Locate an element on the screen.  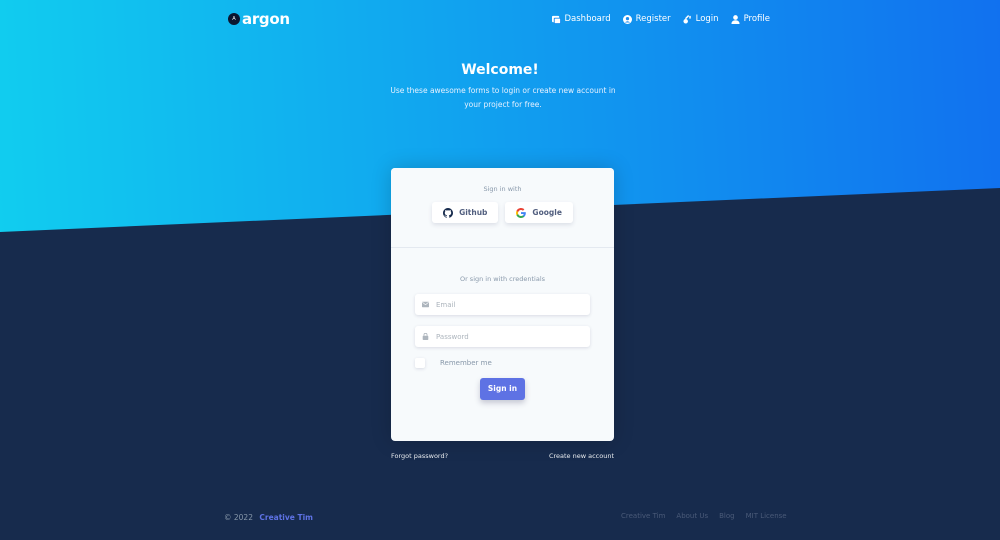
brand-mark-icon: A is located at coordinates (234, 19).